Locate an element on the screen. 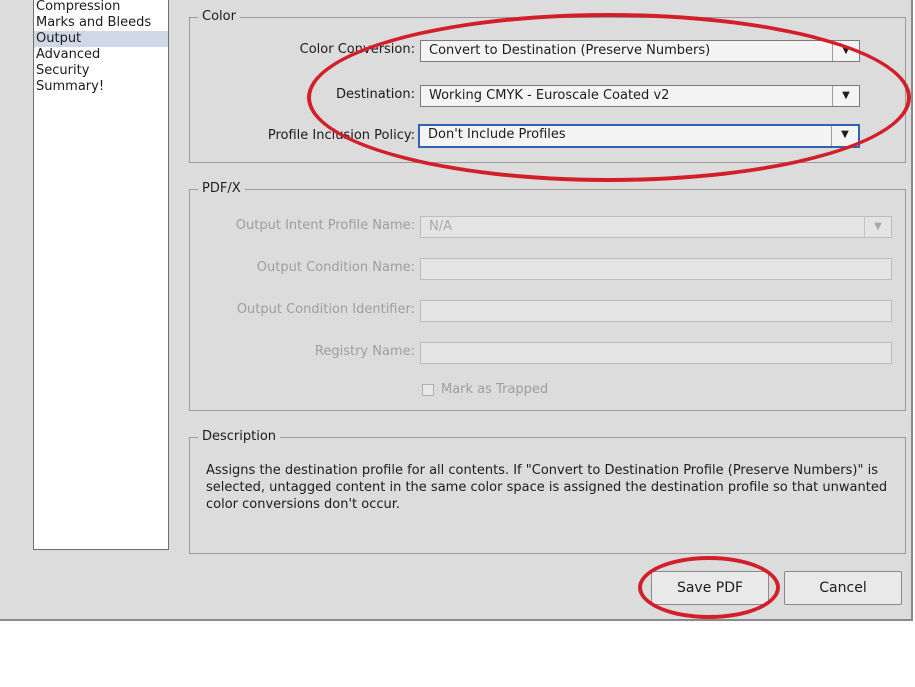 The image size is (915, 687). description-group-legend: Description is located at coordinates (239, 437).